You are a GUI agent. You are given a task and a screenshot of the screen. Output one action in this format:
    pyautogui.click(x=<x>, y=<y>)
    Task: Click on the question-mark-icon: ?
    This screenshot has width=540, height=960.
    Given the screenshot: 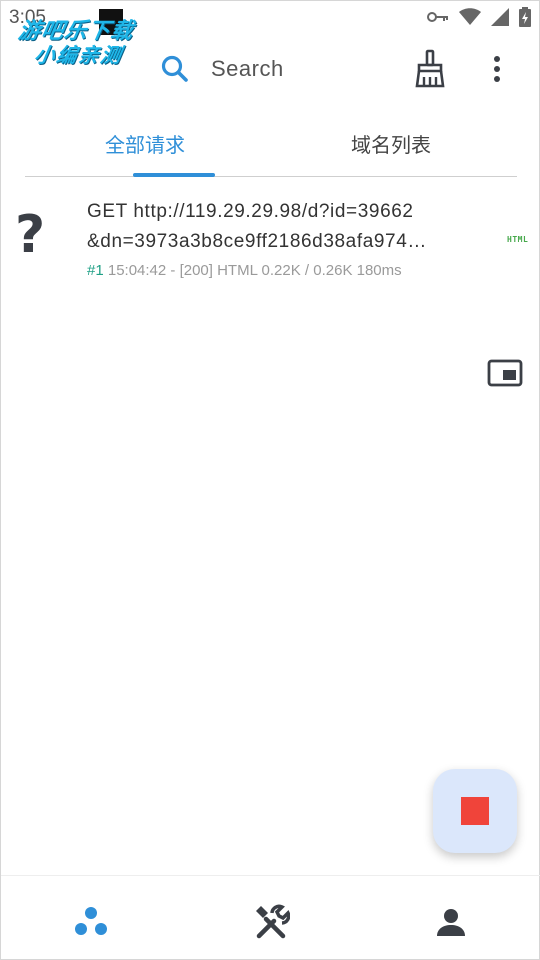 What is the action you would take?
    pyautogui.click(x=30, y=235)
    